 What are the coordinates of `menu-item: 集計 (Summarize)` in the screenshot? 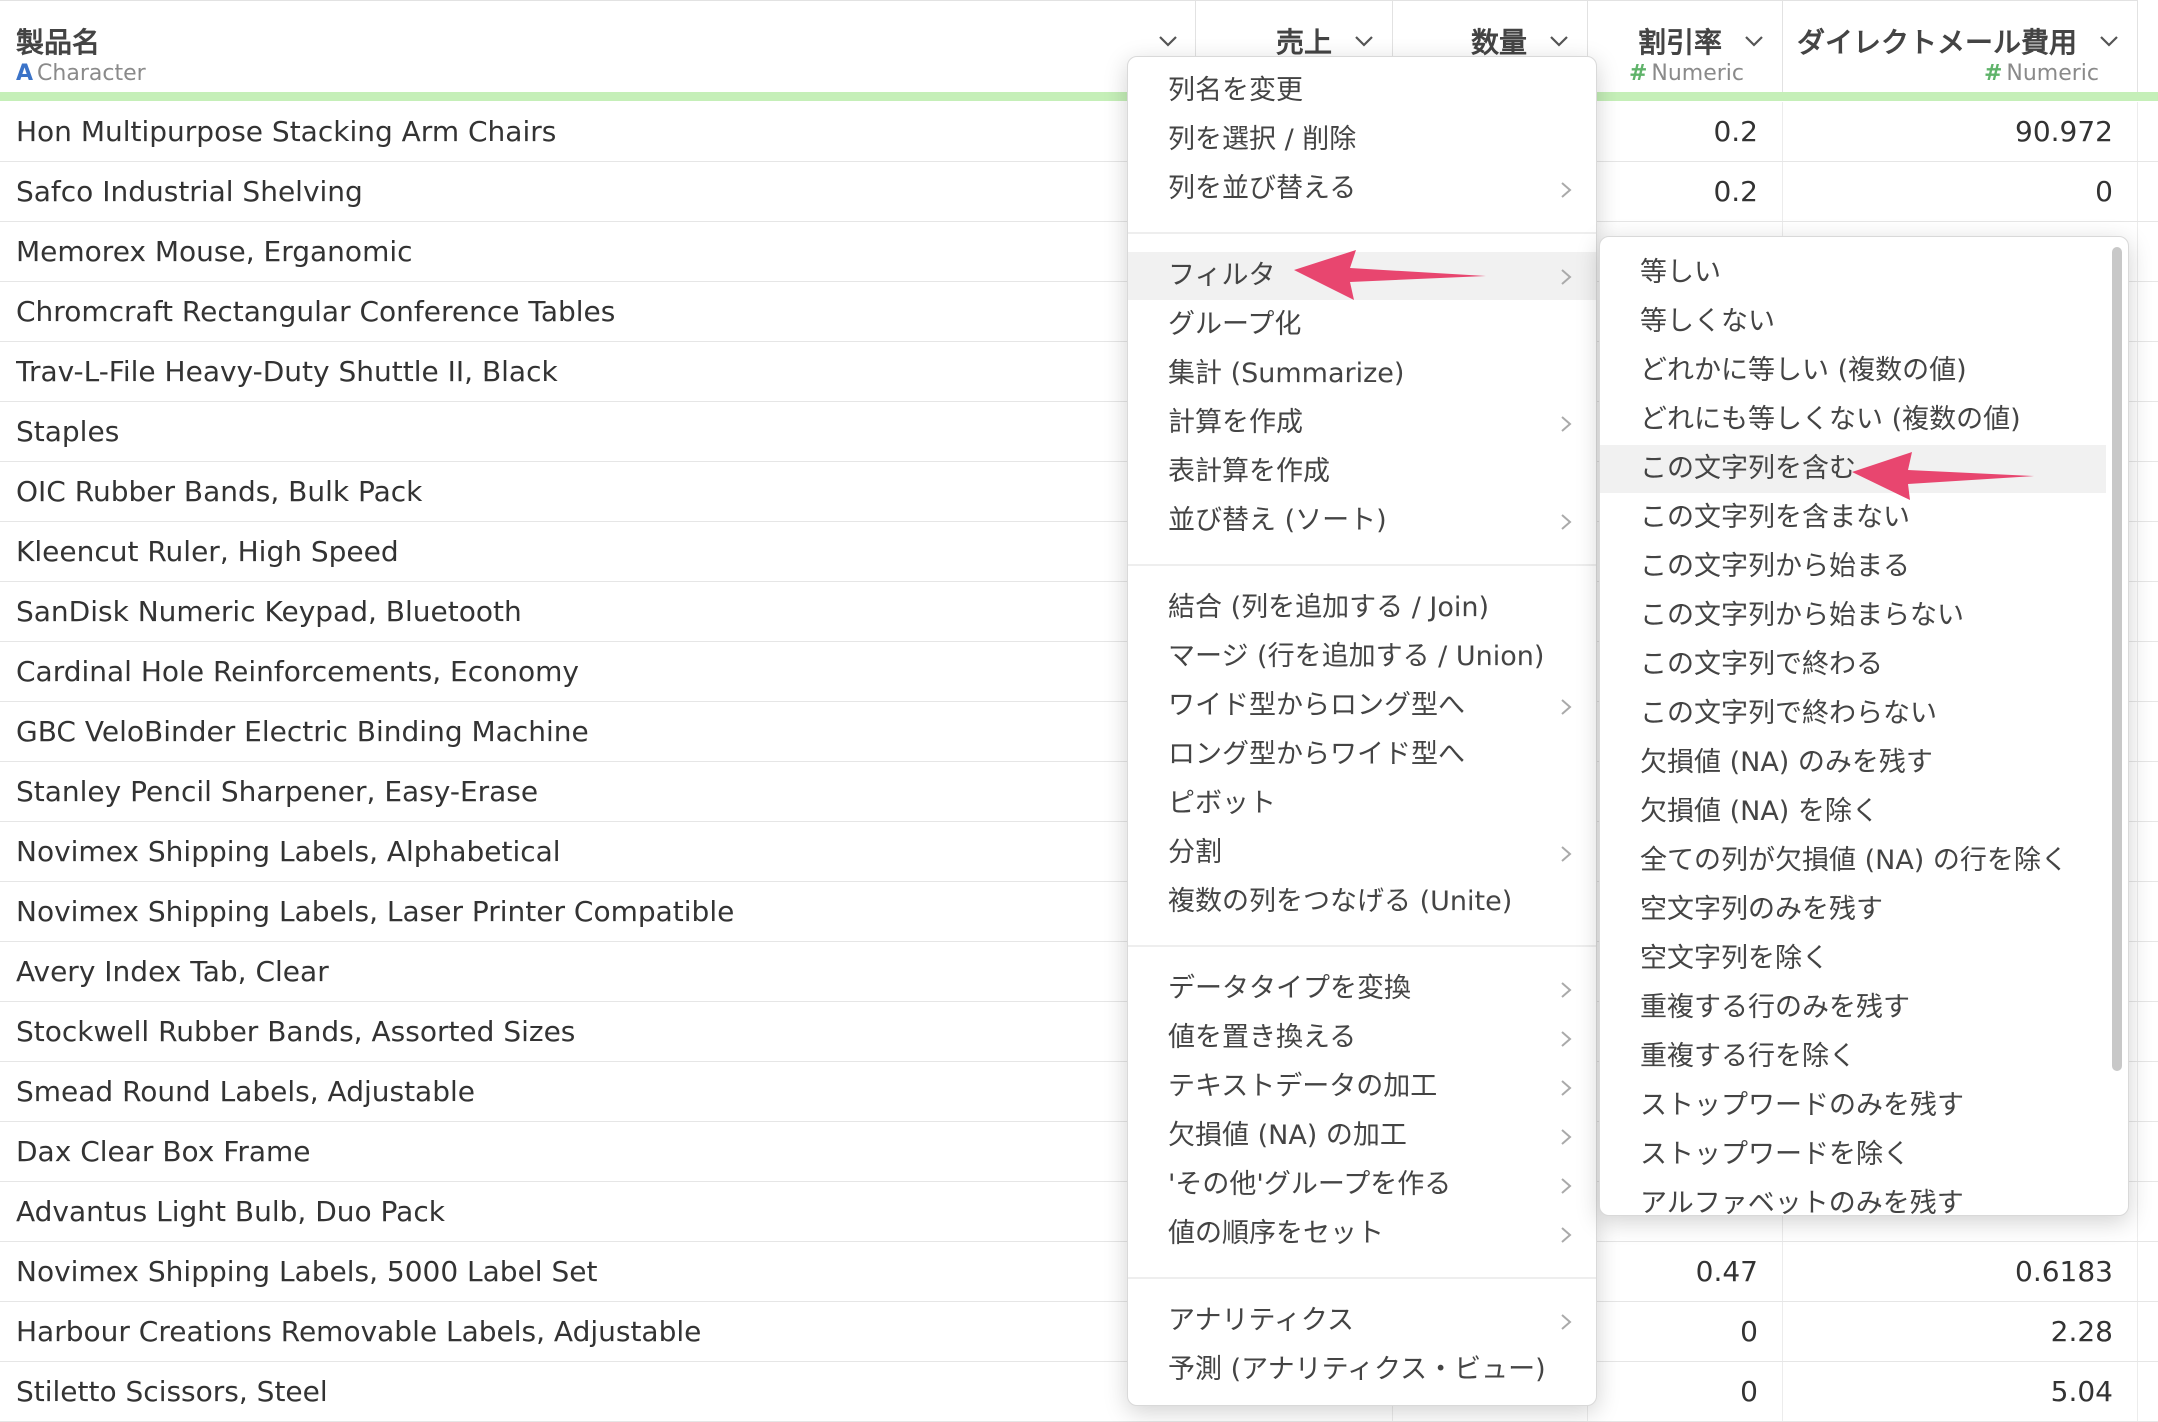 It's located at (1362, 374).